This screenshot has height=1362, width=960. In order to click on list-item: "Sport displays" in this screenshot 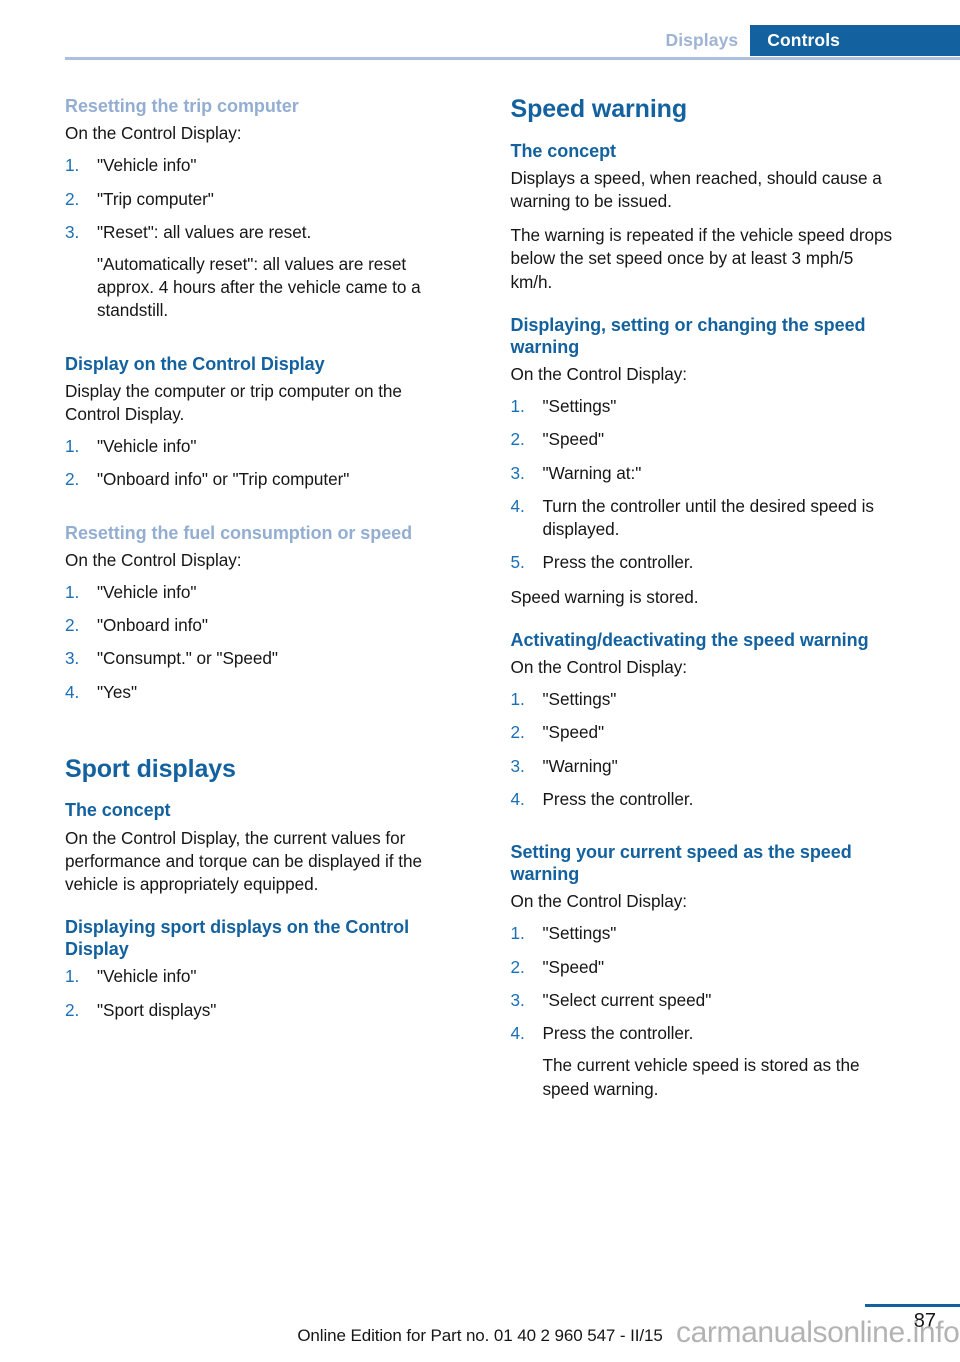, I will do `click(257, 1010)`.